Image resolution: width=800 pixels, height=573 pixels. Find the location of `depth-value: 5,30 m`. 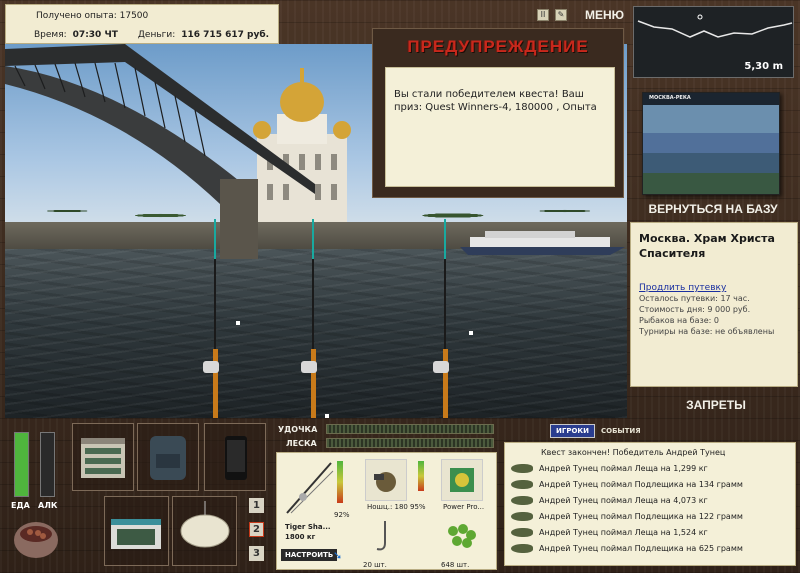

depth-value: 5,30 m is located at coordinates (763, 66).